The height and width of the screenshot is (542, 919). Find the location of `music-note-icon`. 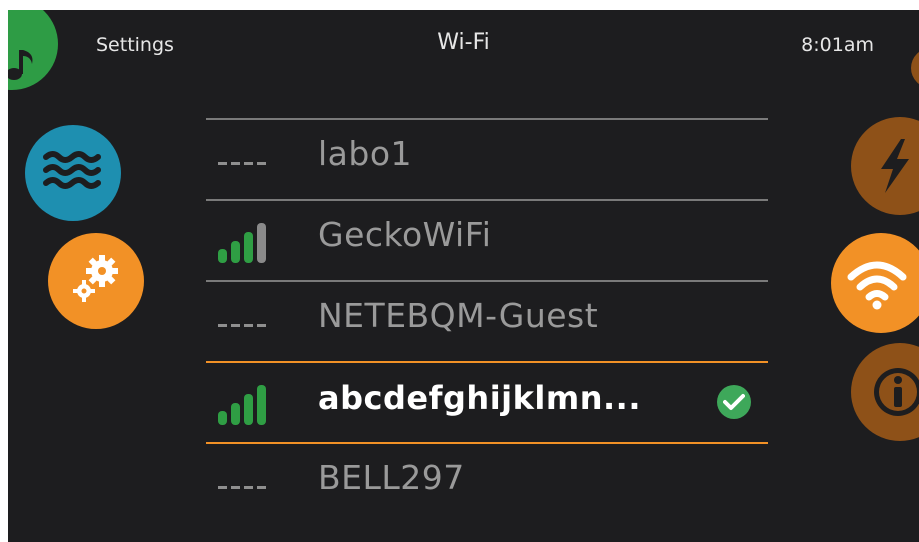

music-note-icon is located at coordinates (22, 66).